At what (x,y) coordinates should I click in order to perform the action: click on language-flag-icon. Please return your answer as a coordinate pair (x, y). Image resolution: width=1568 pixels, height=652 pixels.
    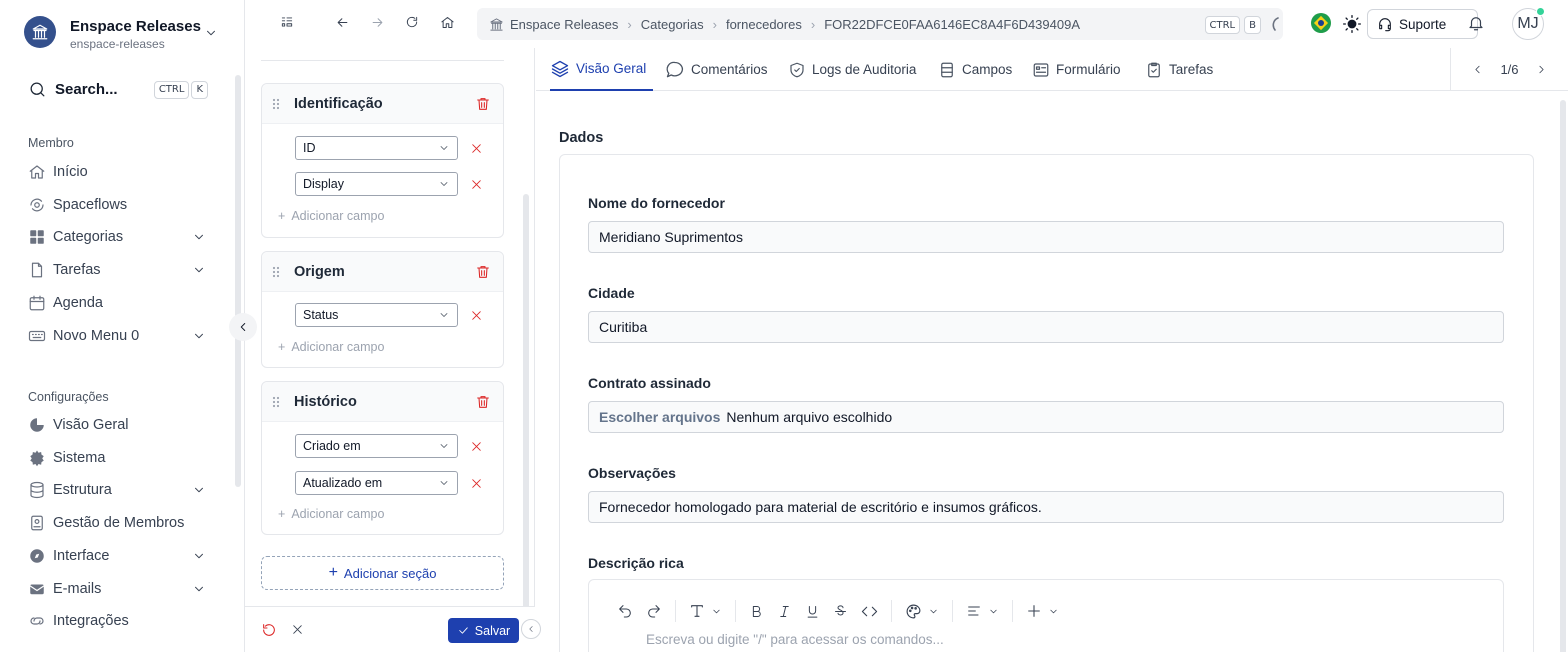
    Looking at the image, I should click on (1321, 23).